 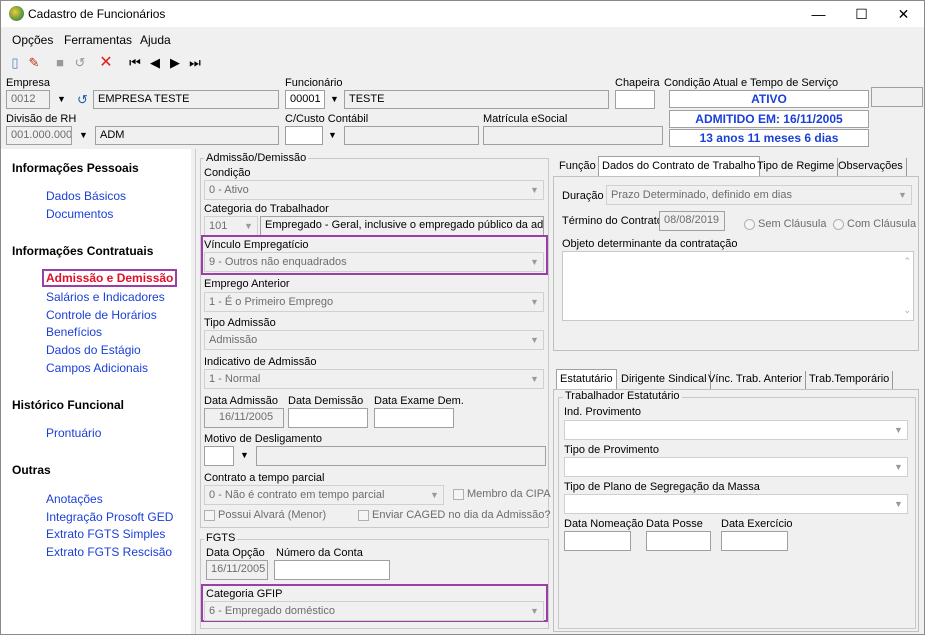 I want to click on close-button: ✕, so click(x=903, y=14).